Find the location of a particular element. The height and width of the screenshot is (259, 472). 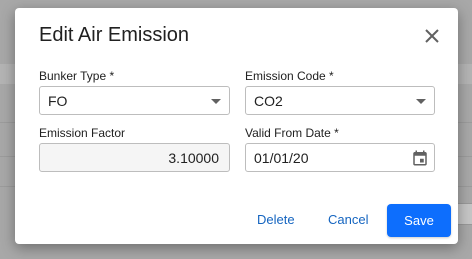

dialog-title: Edit Air Emission is located at coordinates (114, 35).